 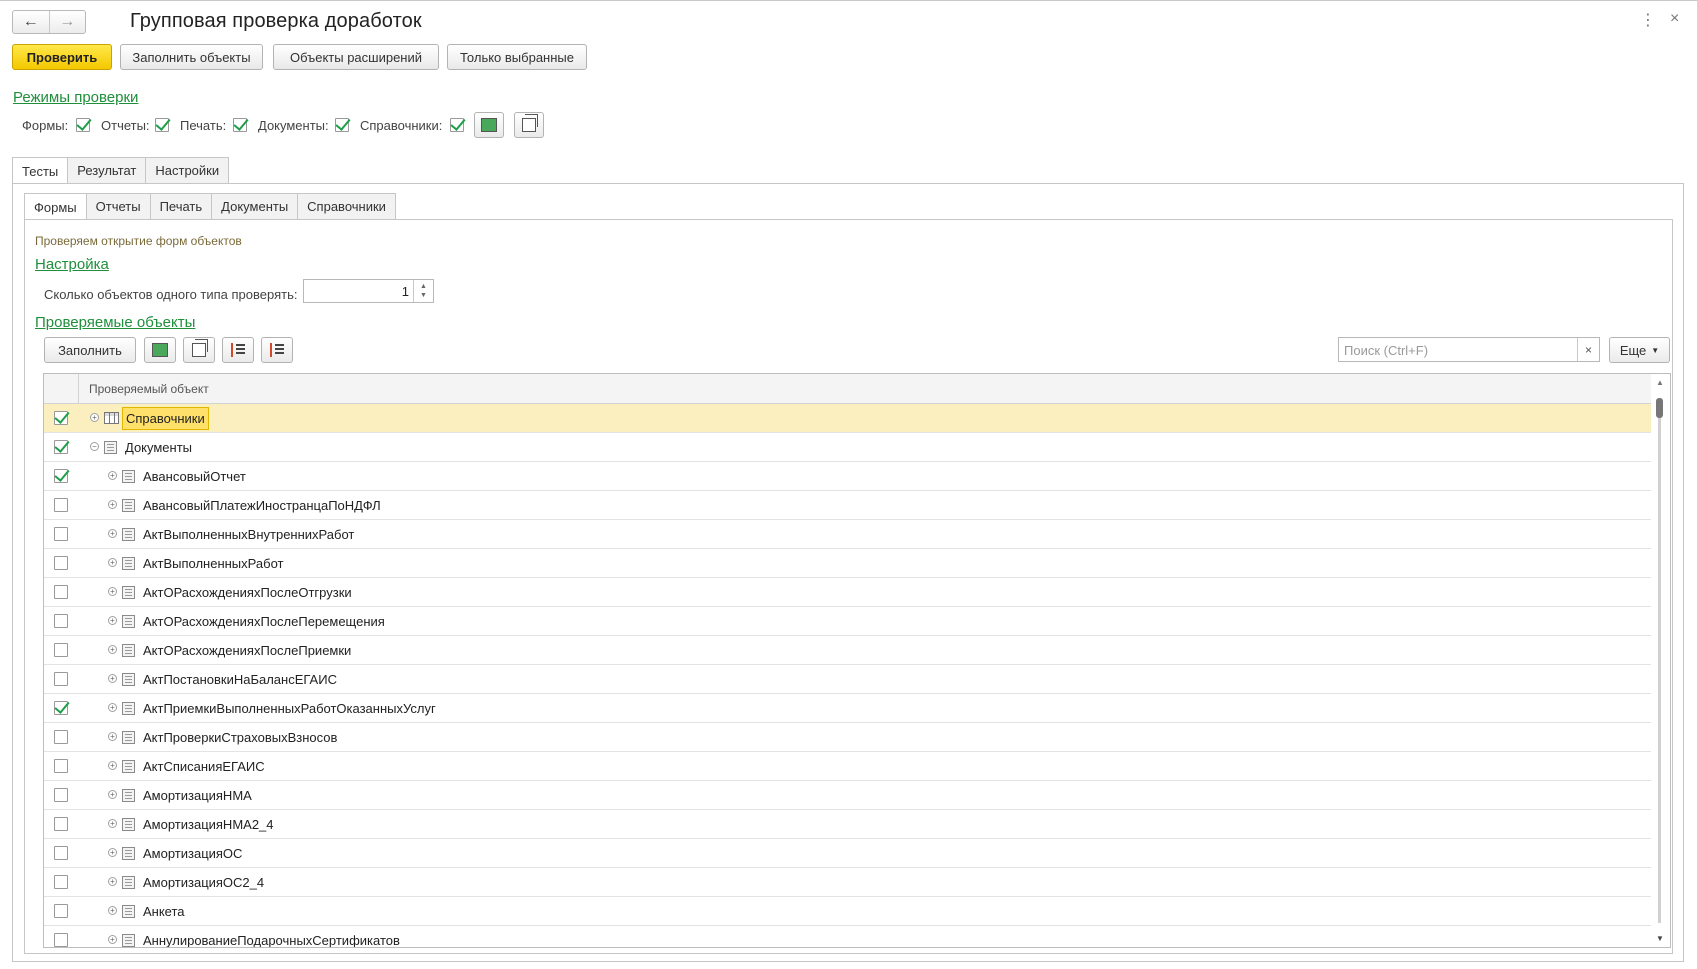 What do you see at coordinates (1659, 670) in the screenshot?
I see `scroll-track` at bounding box center [1659, 670].